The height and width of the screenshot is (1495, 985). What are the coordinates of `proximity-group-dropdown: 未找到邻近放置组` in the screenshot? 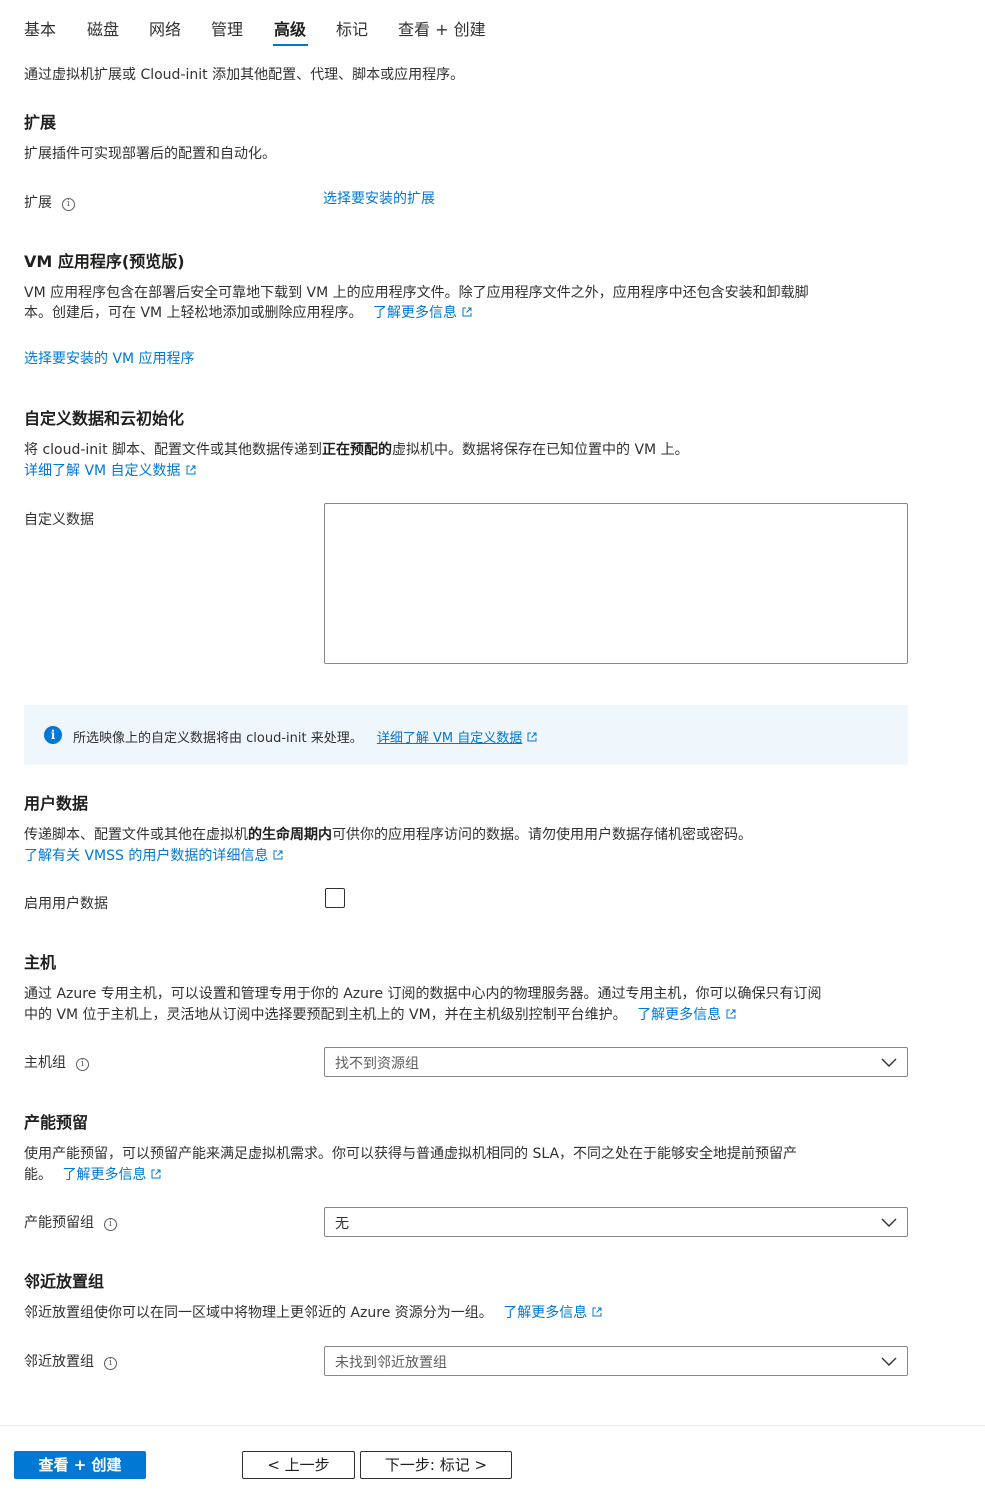 It's located at (616, 1361).